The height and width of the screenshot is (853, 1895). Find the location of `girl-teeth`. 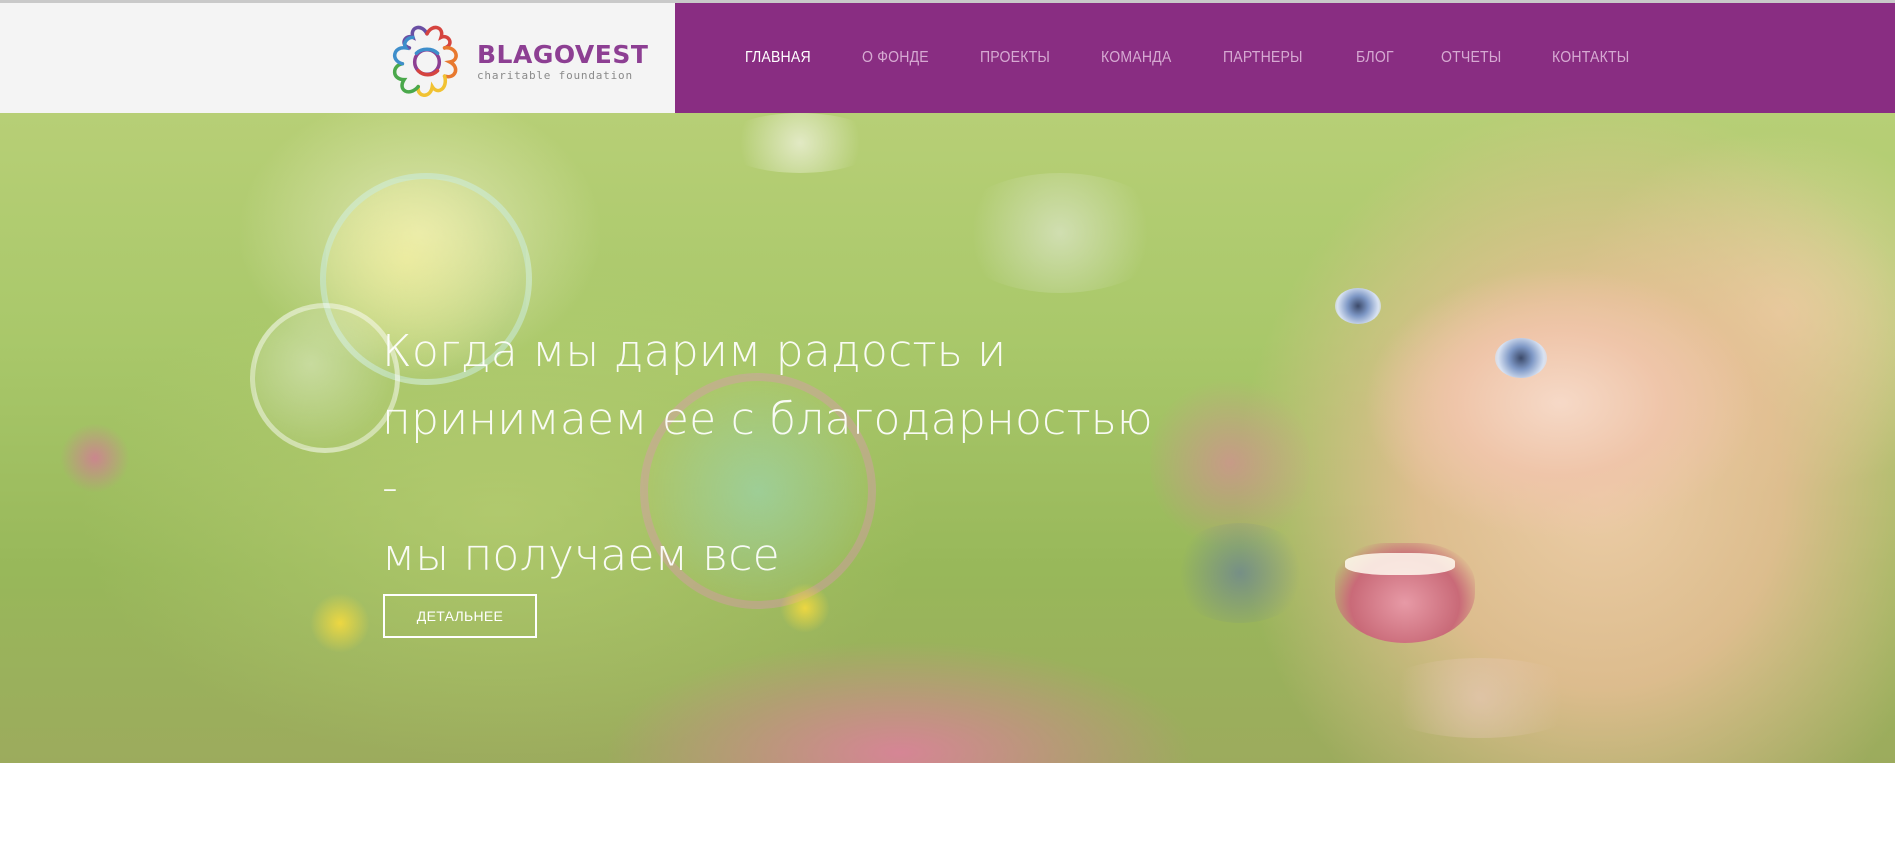

girl-teeth is located at coordinates (1400, 564).